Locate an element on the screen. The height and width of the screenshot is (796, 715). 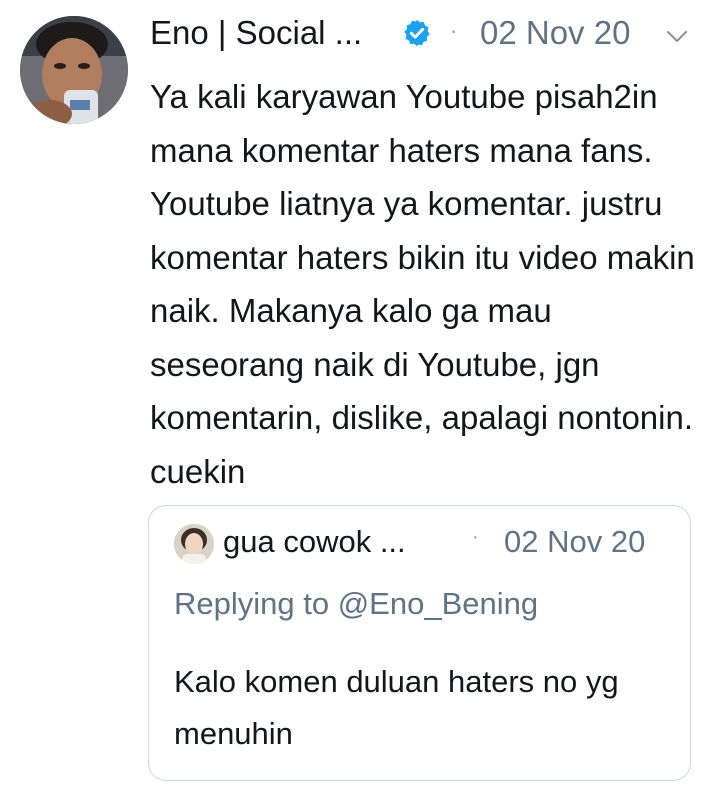
quoted-author-avatar is located at coordinates (194, 544).